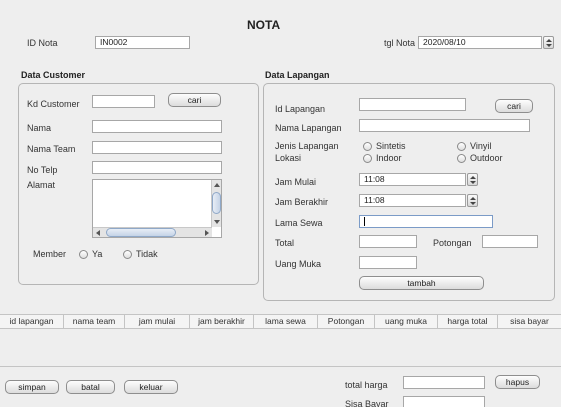 The image size is (561, 407). I want to click on alamat-horizontal-scrollbar, so click(152, 232).